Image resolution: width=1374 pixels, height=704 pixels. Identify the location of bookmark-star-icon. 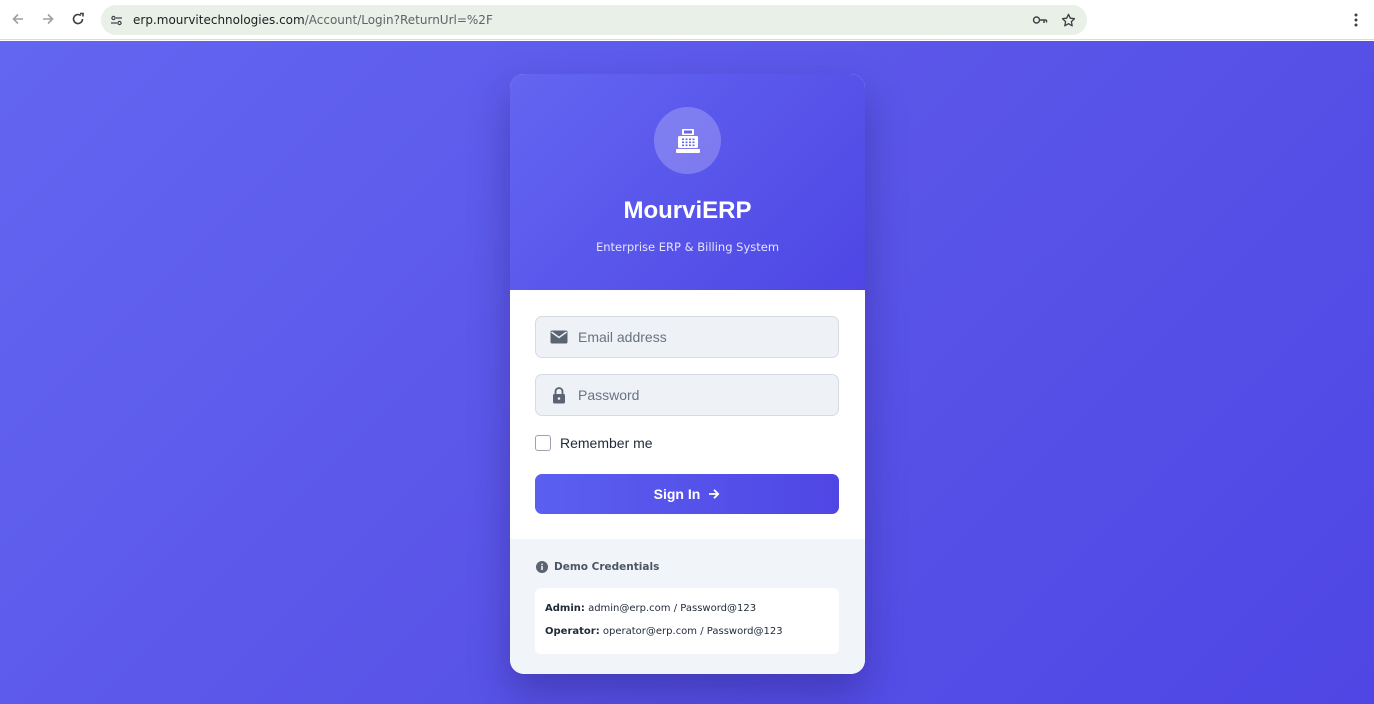
(1068, 20).